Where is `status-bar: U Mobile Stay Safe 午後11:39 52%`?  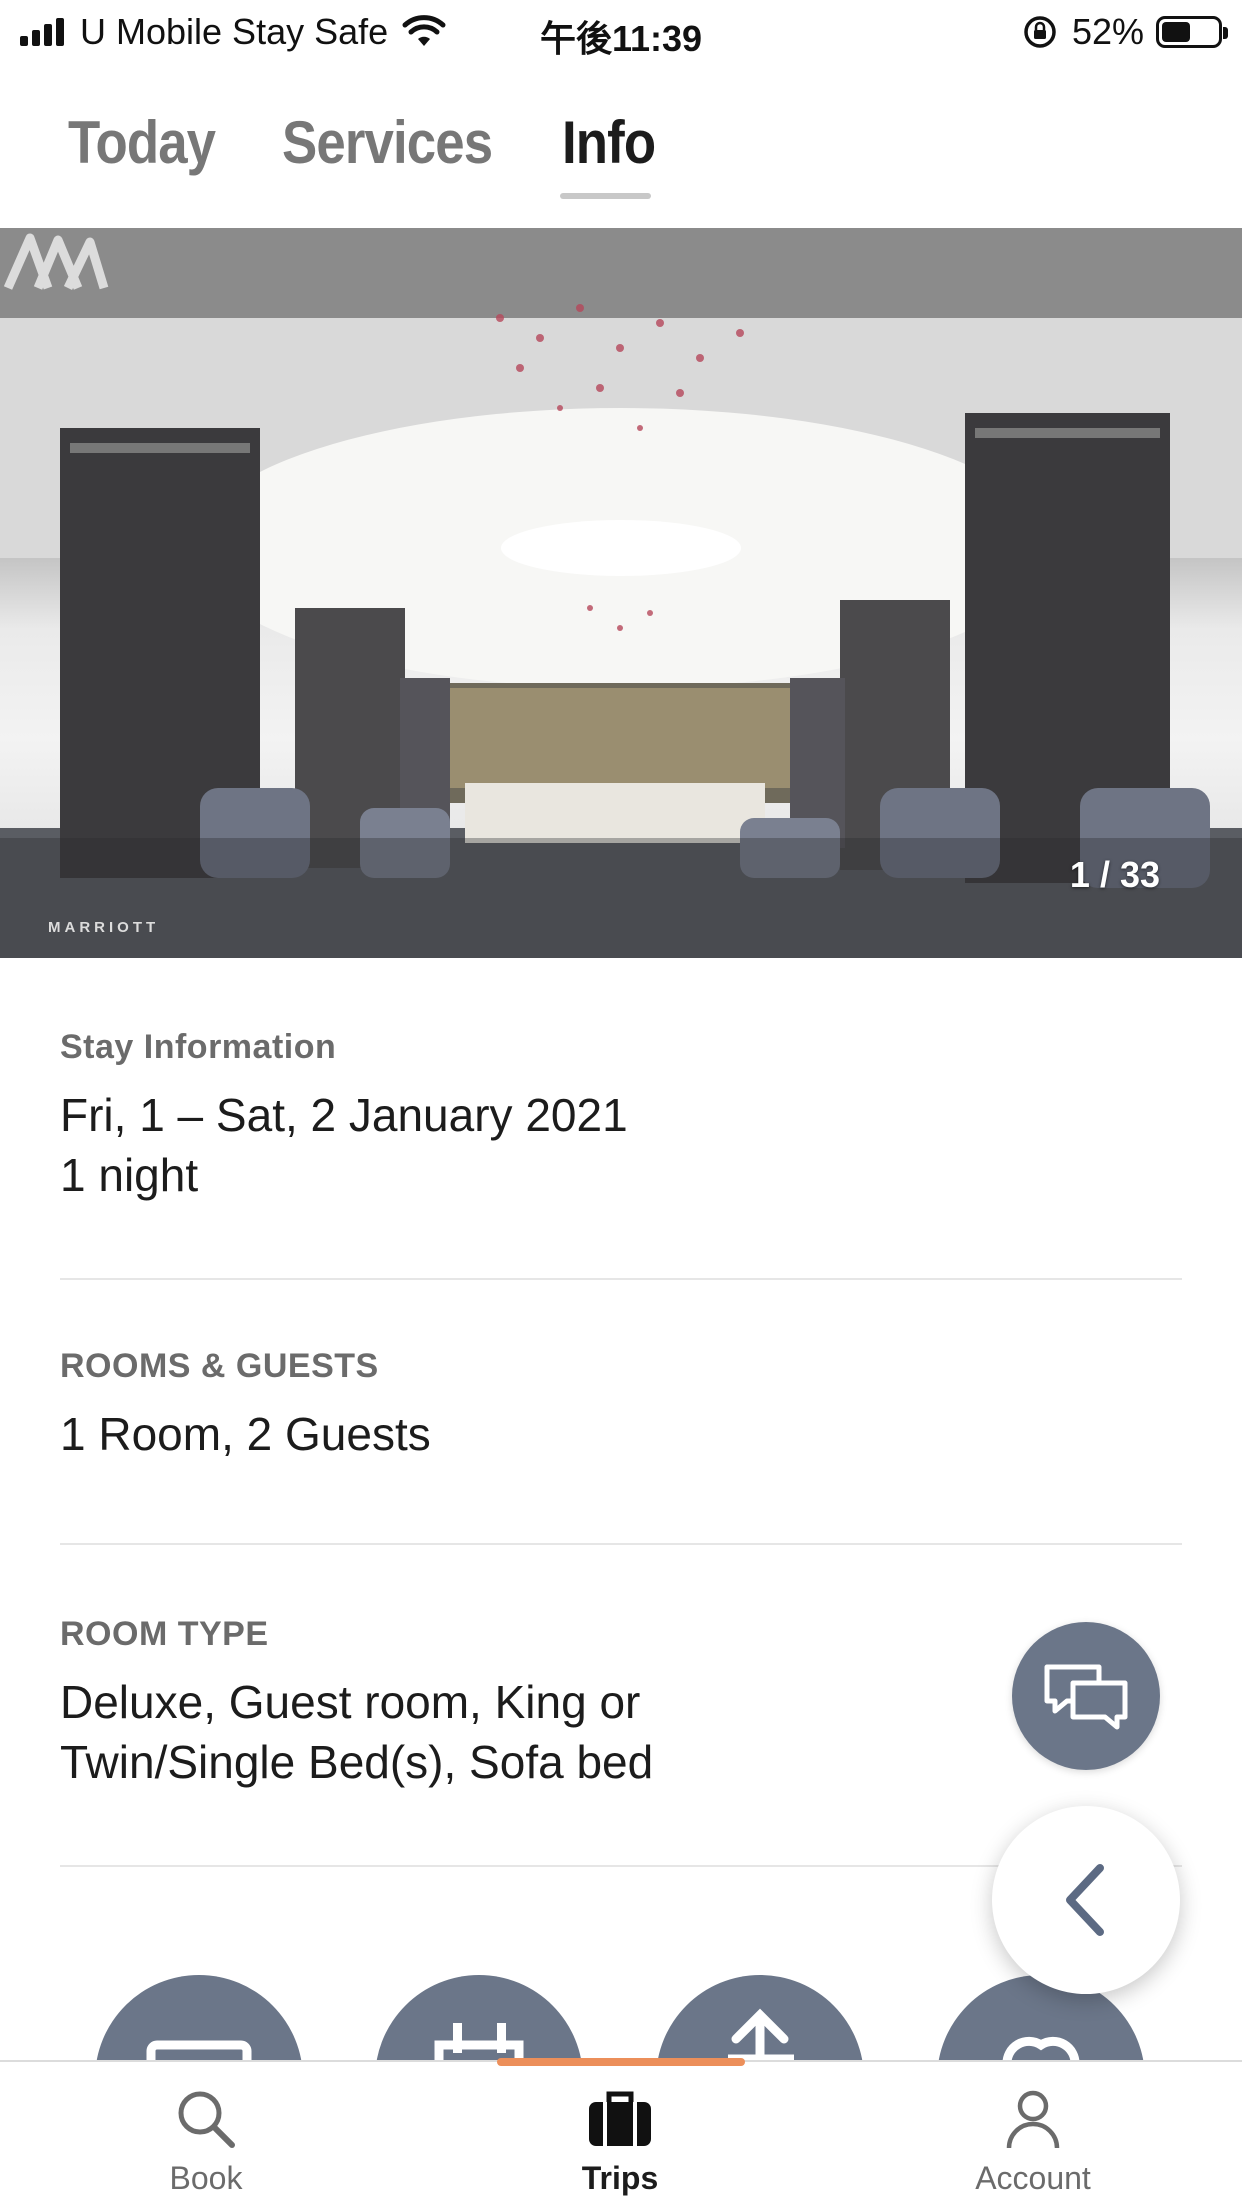
status-bar: U Mobile Stay Safe 午後11:39 52% is located at coordinates (621, 31).